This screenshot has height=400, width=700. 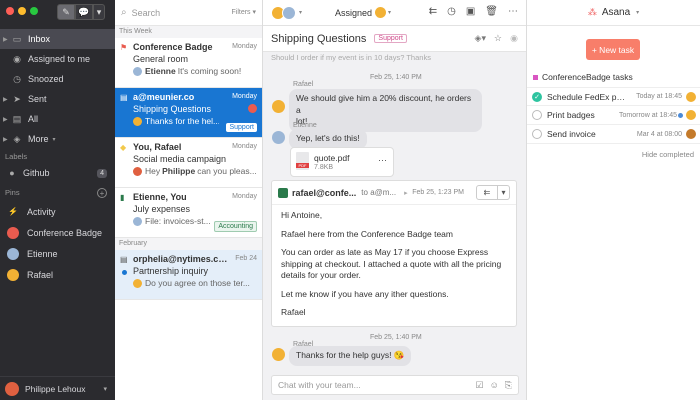 What do you see at coordinates (480, 385) in the screenshot?
I see `checkbox-icon: ☑` at bounding box center [480, 385].